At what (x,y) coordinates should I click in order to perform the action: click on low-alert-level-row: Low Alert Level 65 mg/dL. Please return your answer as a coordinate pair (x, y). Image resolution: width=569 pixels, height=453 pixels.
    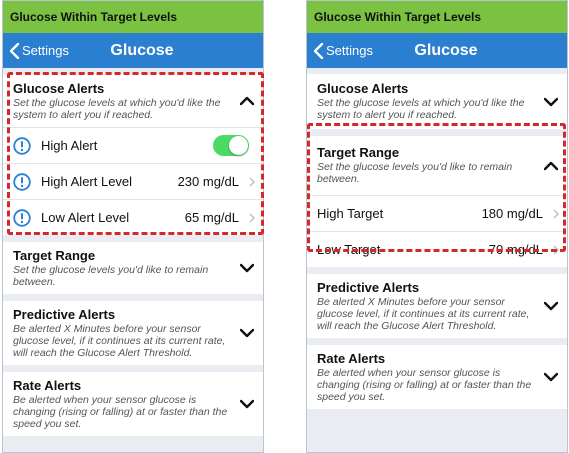
    Looking at the image, I should click on (133, 217).